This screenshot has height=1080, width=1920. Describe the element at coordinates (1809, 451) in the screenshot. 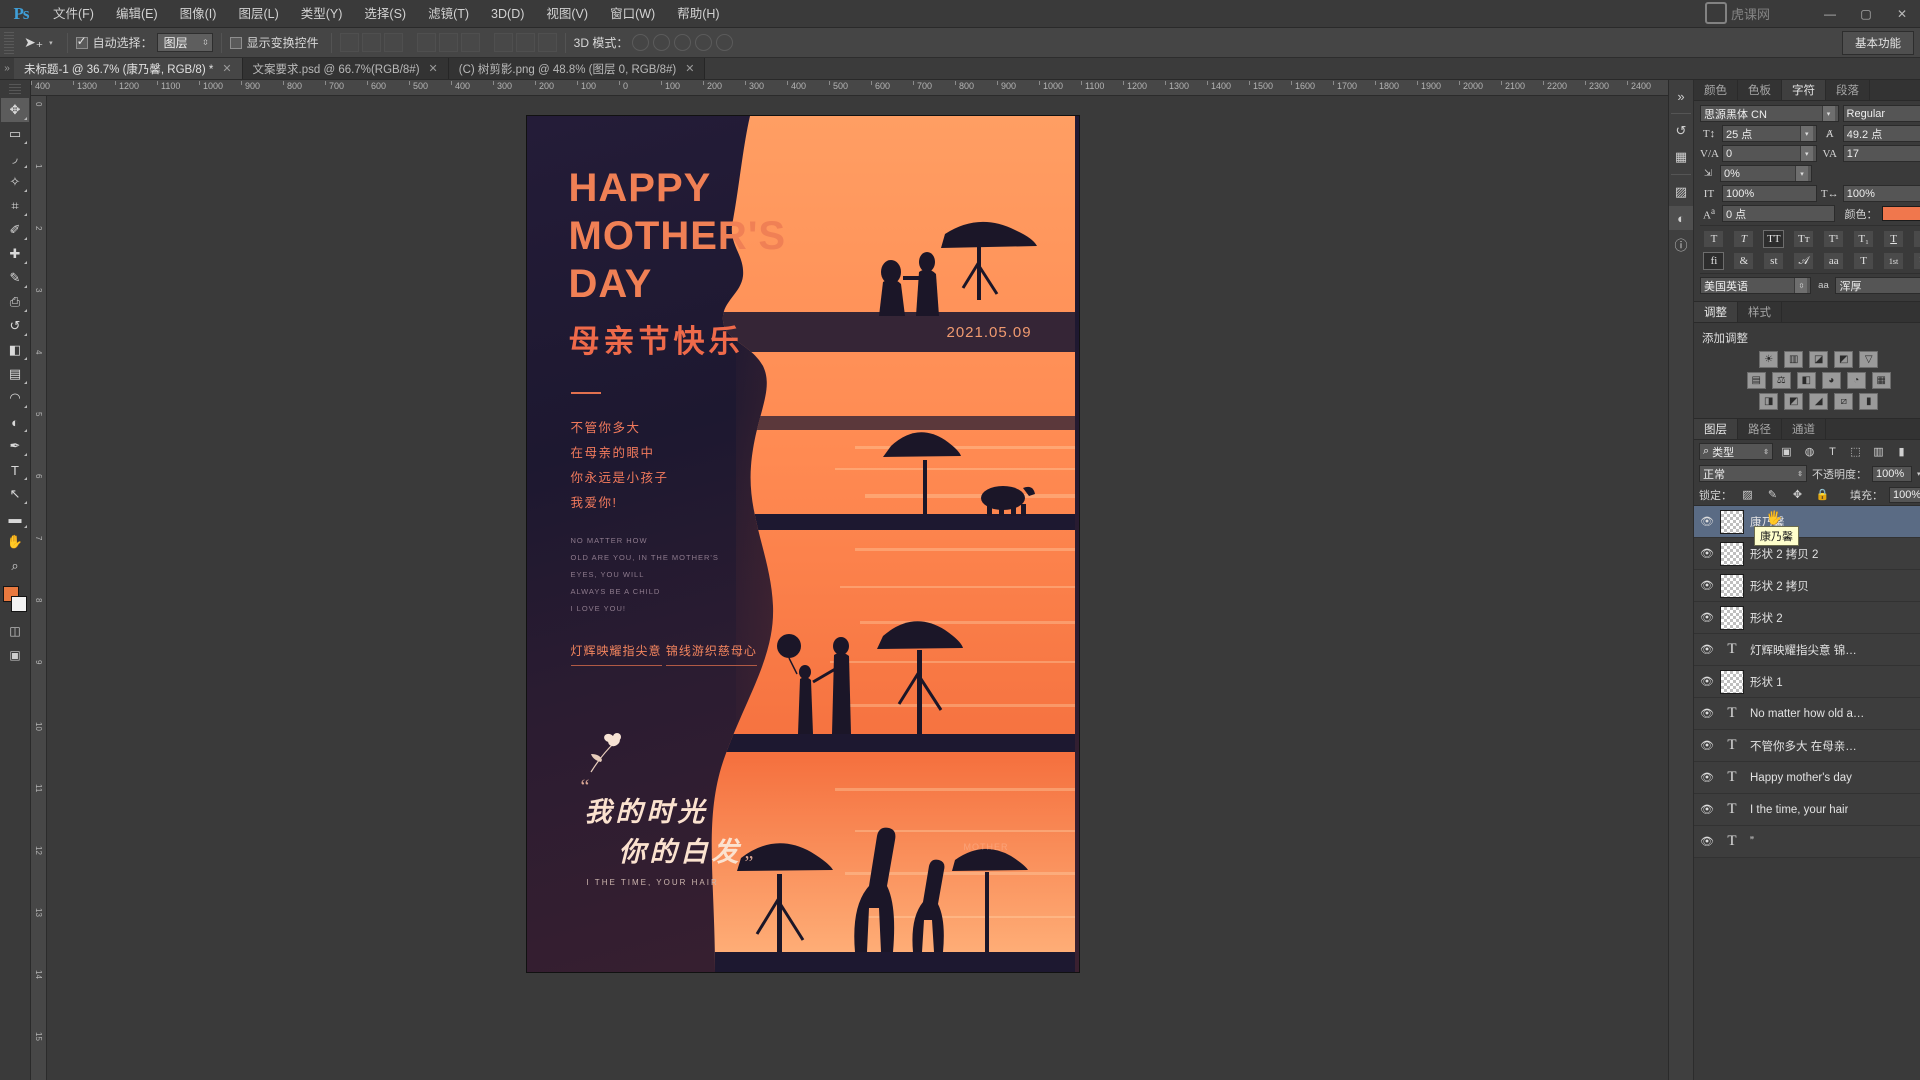

I see `filter-adjustment-layers-icon: ◍` at that location.